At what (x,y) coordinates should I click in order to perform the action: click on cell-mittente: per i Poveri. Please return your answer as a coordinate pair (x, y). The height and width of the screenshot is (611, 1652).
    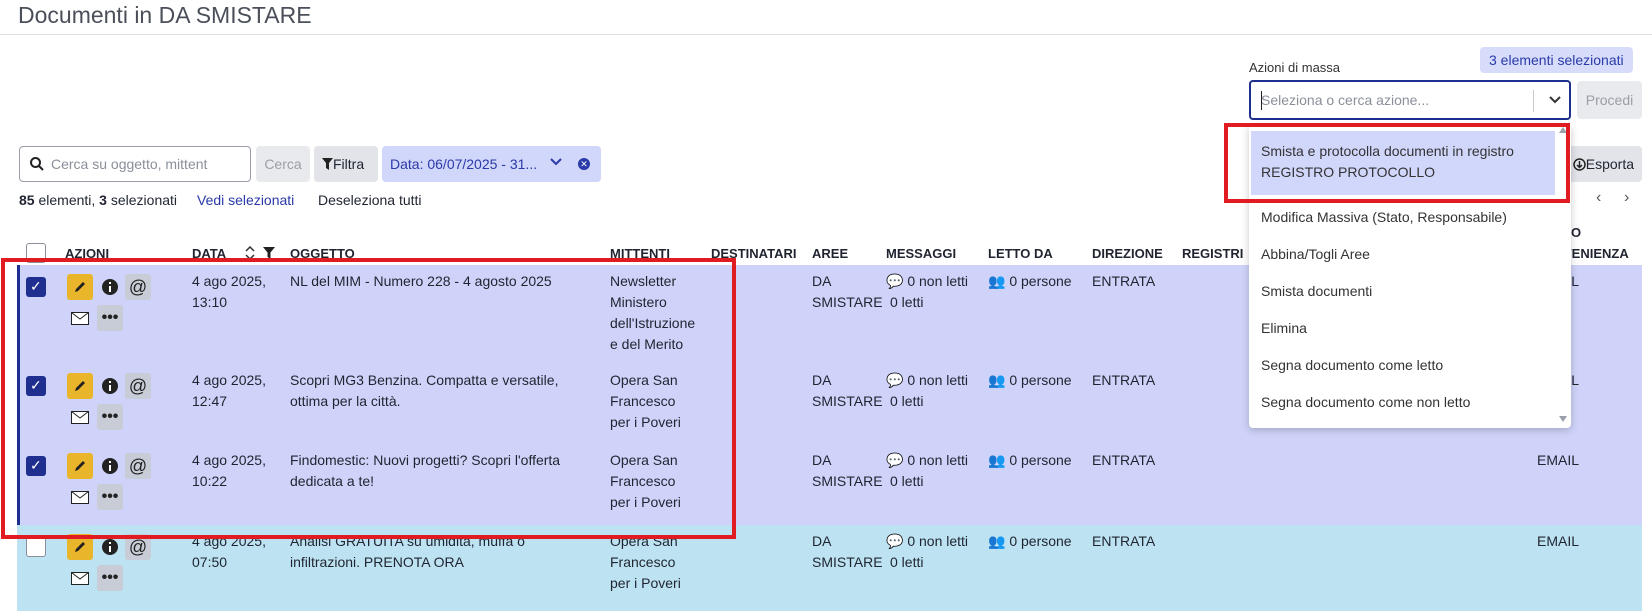
    Looking at the image, I should click on (645, 583).